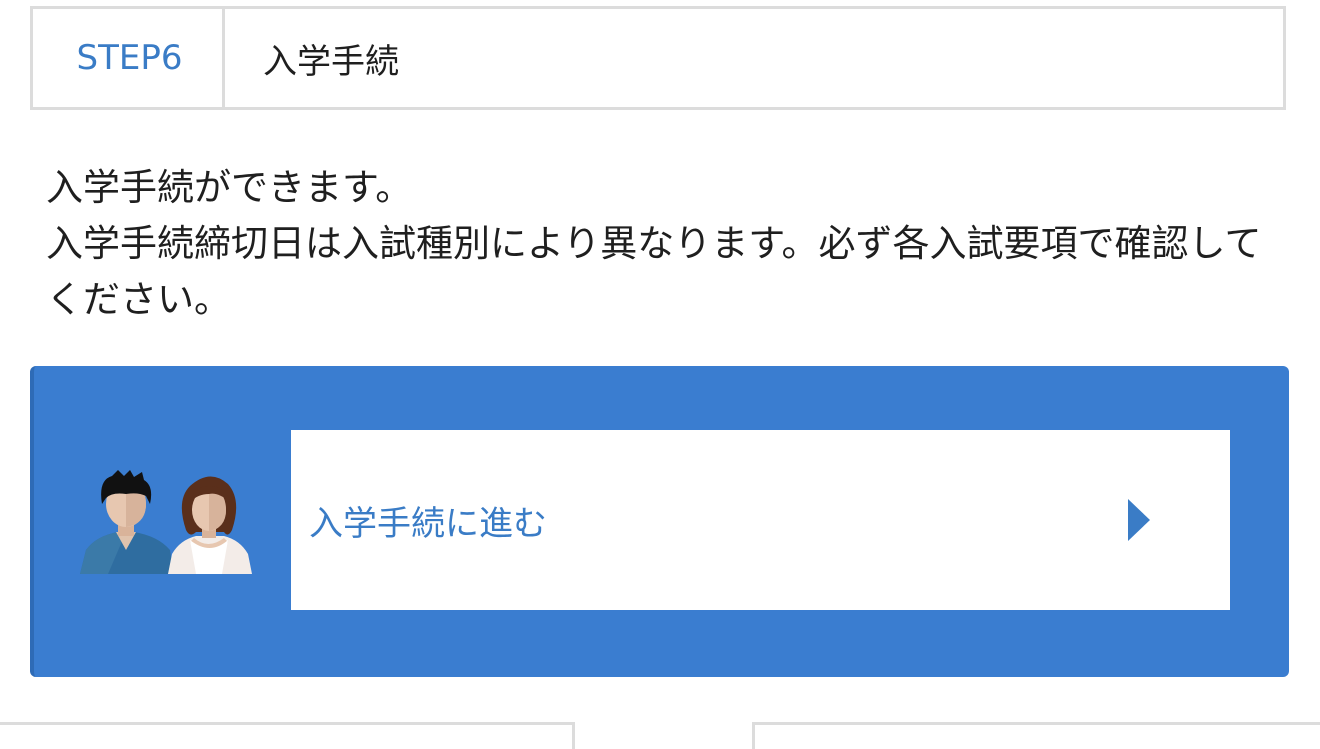  What do you see at coordinates (658, 58) in the screenshot?
I see `step-header: STEP6 入学手続` at bounding box center [658, 58].